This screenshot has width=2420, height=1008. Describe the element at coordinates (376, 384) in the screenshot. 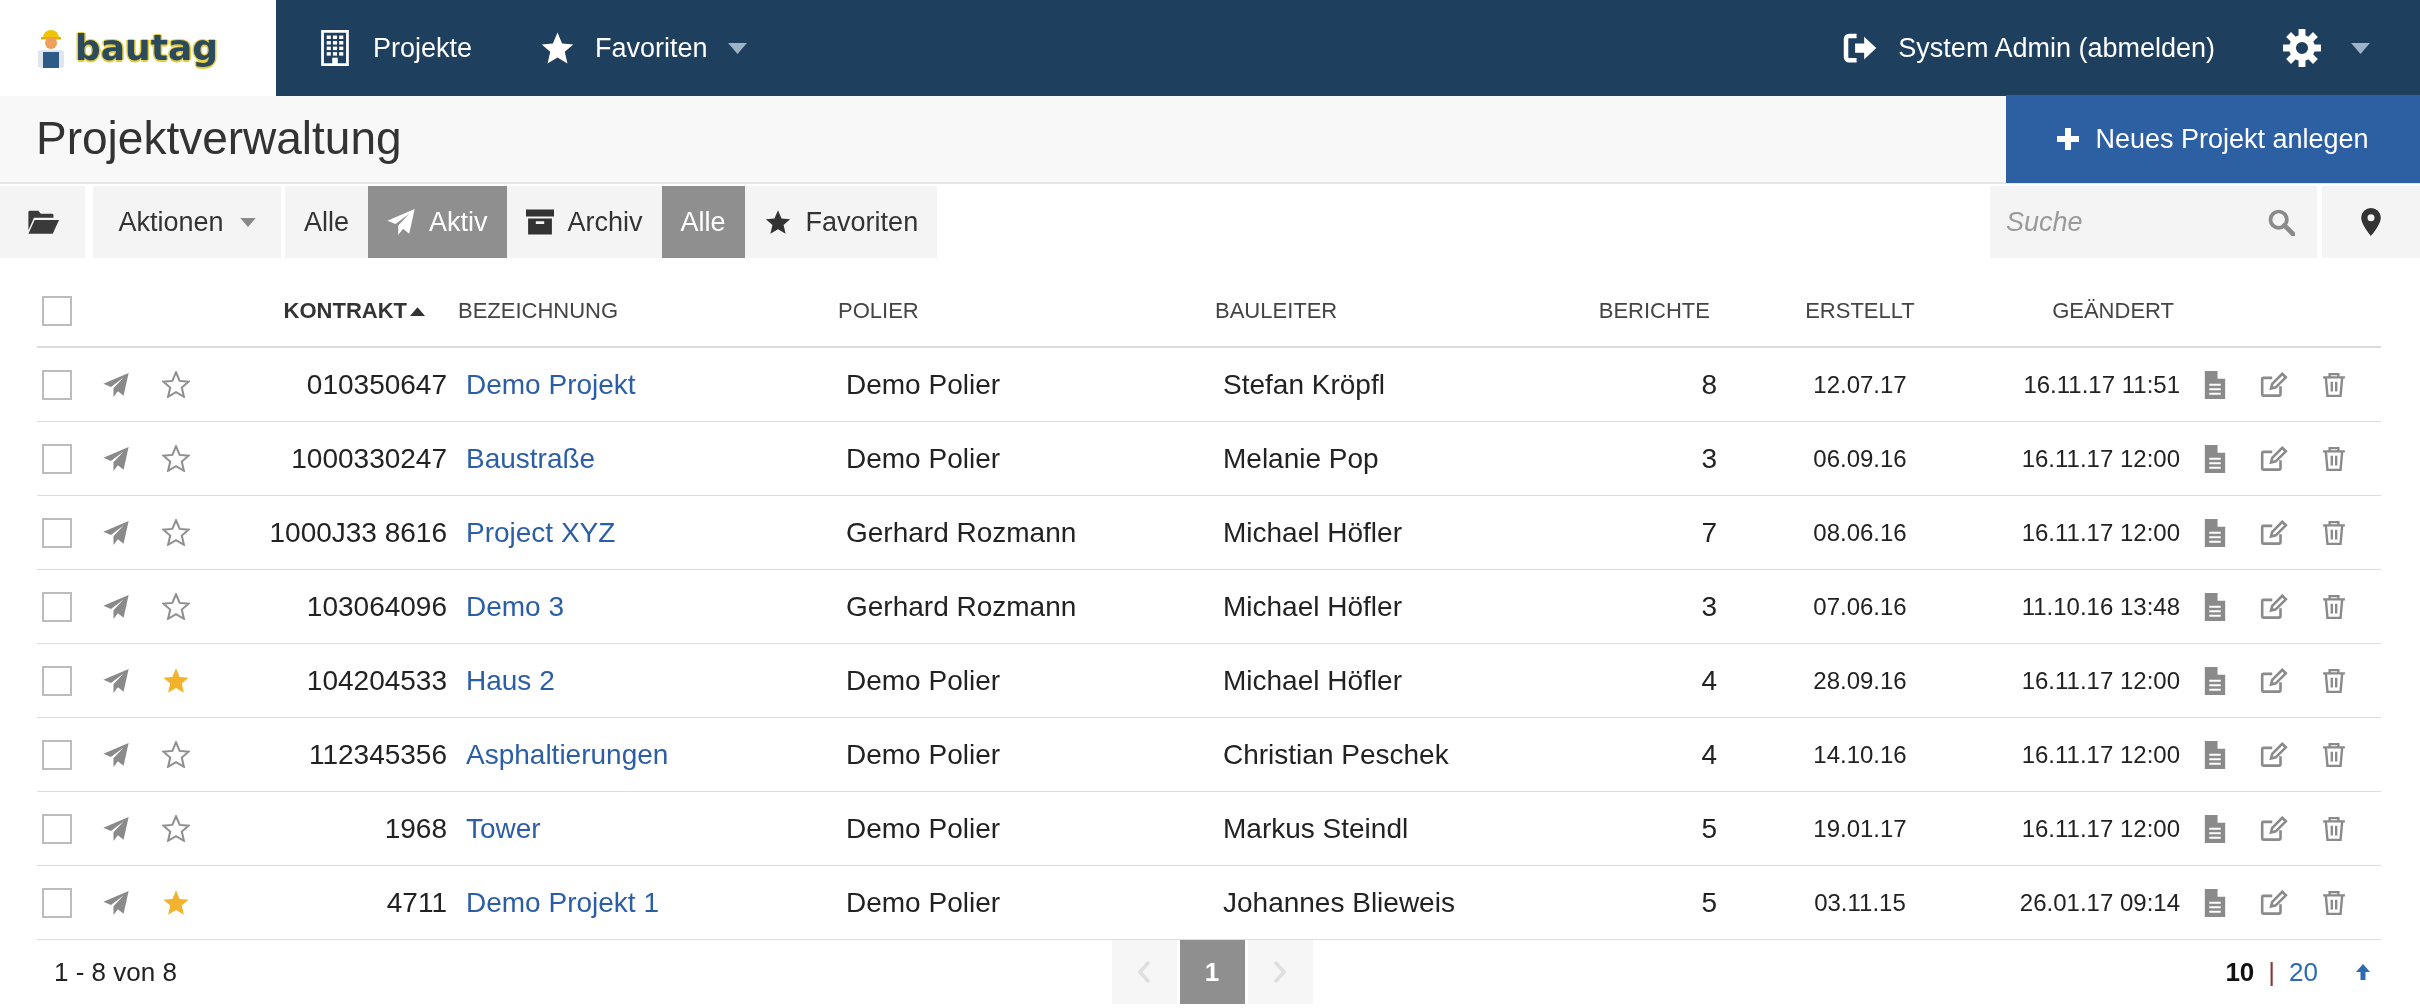

I see `contract-number: 010350647` at that location.